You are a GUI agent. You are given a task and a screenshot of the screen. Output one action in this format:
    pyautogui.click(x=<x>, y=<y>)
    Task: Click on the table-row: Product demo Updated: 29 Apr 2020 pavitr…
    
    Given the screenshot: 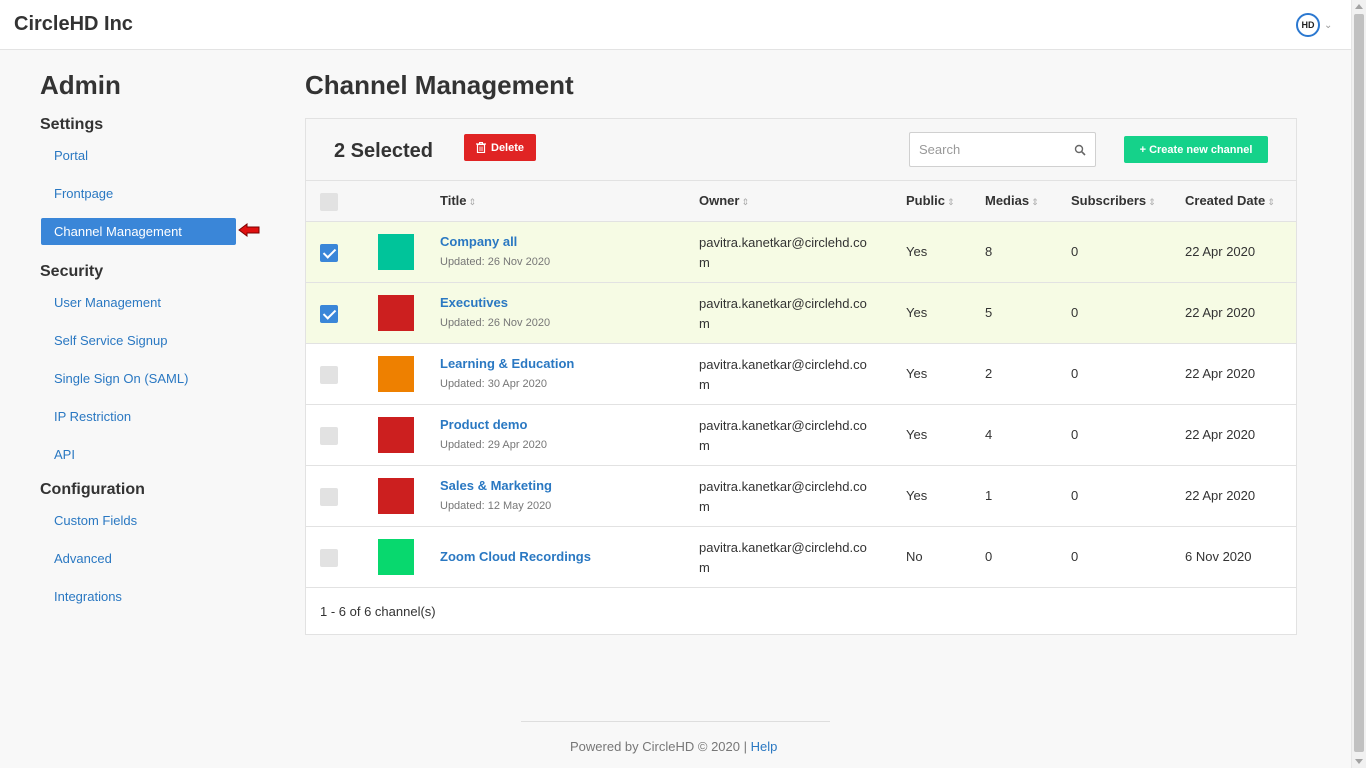 What is the action you would take?
    pyautogui.click(x=801, y=435)
    